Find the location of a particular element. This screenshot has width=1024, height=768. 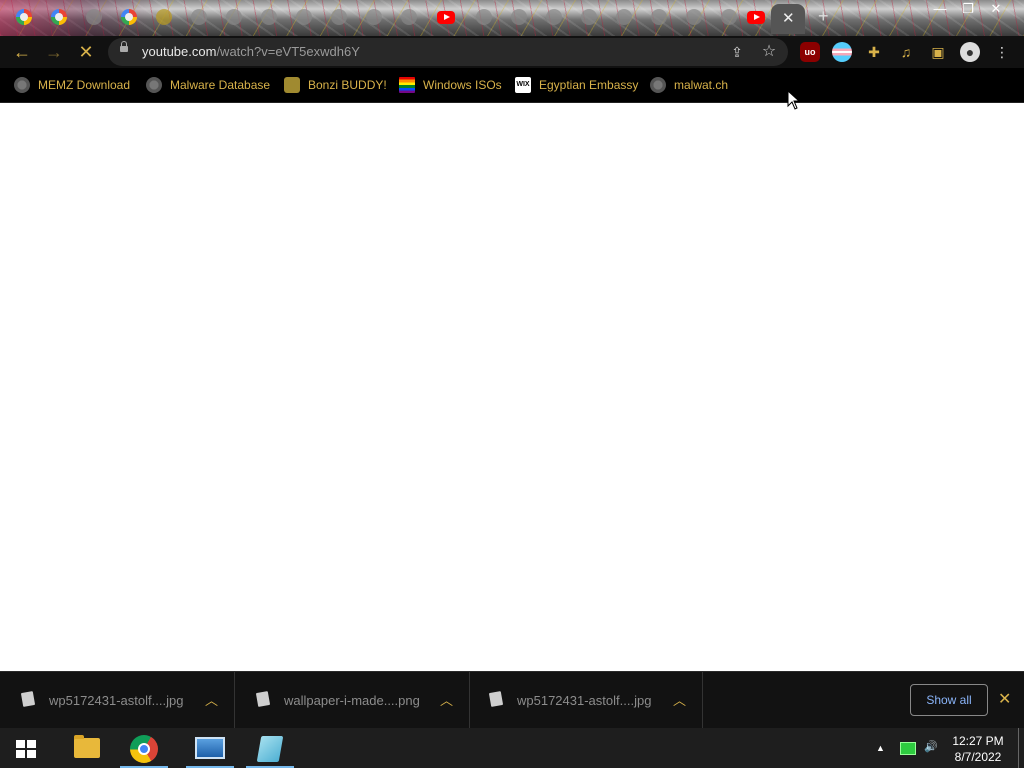

restore-button: ❐ is located at coordinates (968, 10).